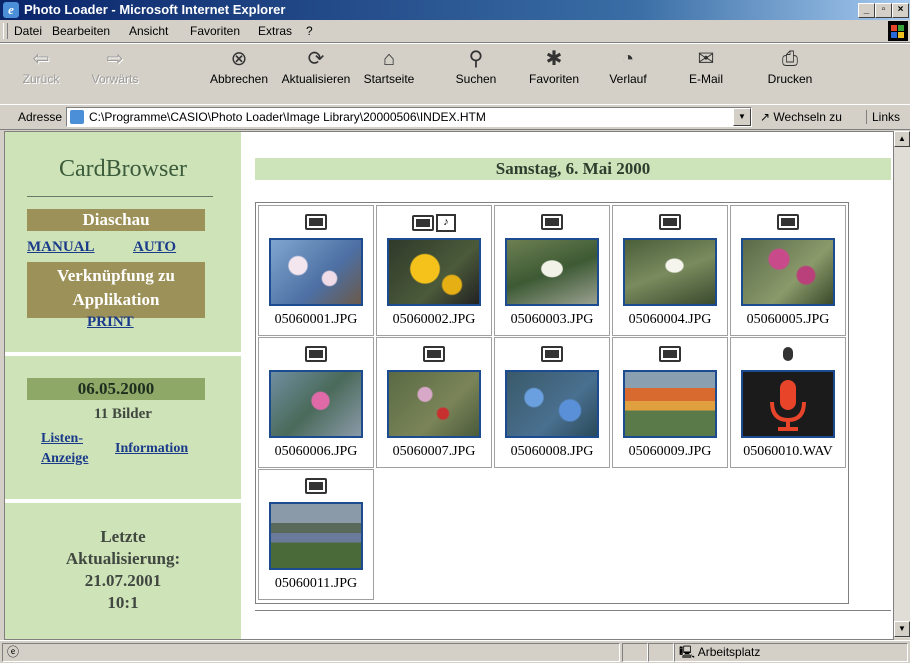  What do you see at coordinates (902, 384) in the screenshot?
I see `vertical-scrollbar: ▲ ▼` at bounding box center [902, 384].